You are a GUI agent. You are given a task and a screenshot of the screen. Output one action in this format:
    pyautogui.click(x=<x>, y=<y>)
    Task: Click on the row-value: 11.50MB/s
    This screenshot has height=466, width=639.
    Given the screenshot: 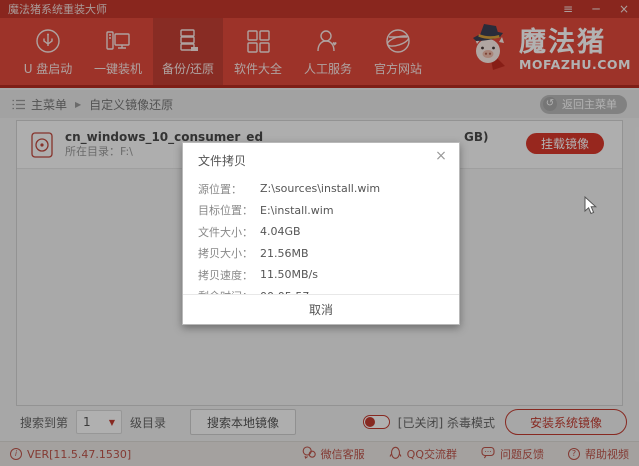 What is the action you would take?
    pyautogui.click(x=289, y=275)
    